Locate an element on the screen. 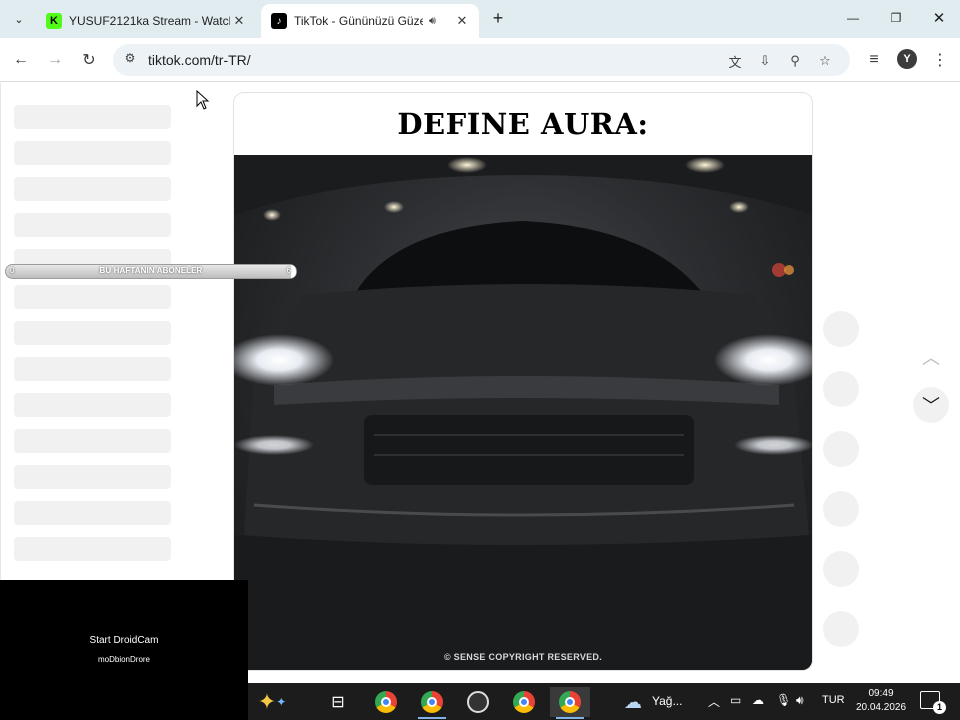 This screenshot has height=720, width=960. goal-label: BU HAFTANIN ABONELER is located at coordinates (151, 270).